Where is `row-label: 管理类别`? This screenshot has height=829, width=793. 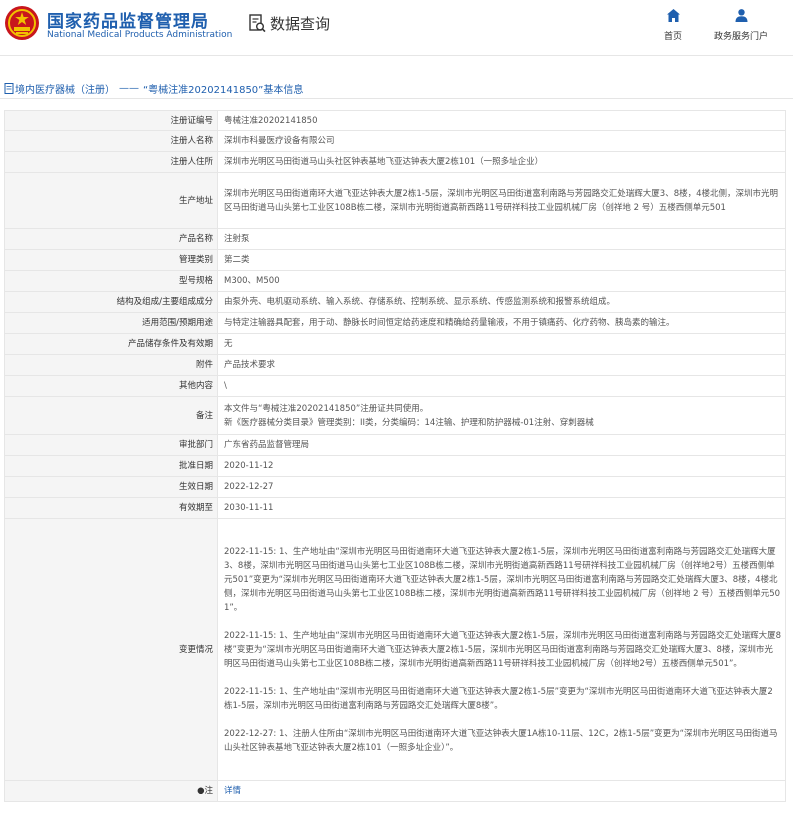 row-label: 管理类别 is located at coordinates (111, 260).